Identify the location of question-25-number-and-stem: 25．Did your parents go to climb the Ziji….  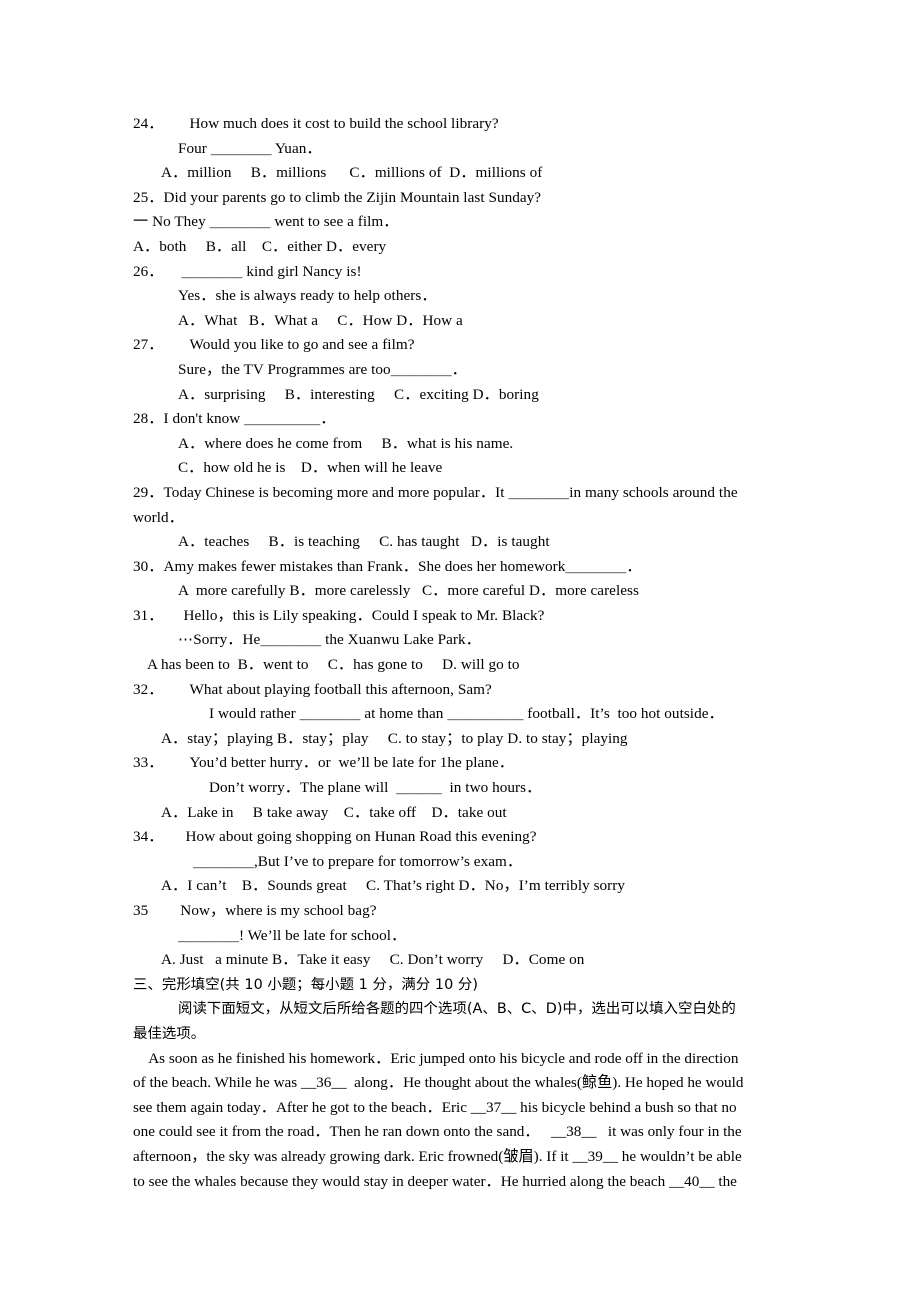
(476, 198).